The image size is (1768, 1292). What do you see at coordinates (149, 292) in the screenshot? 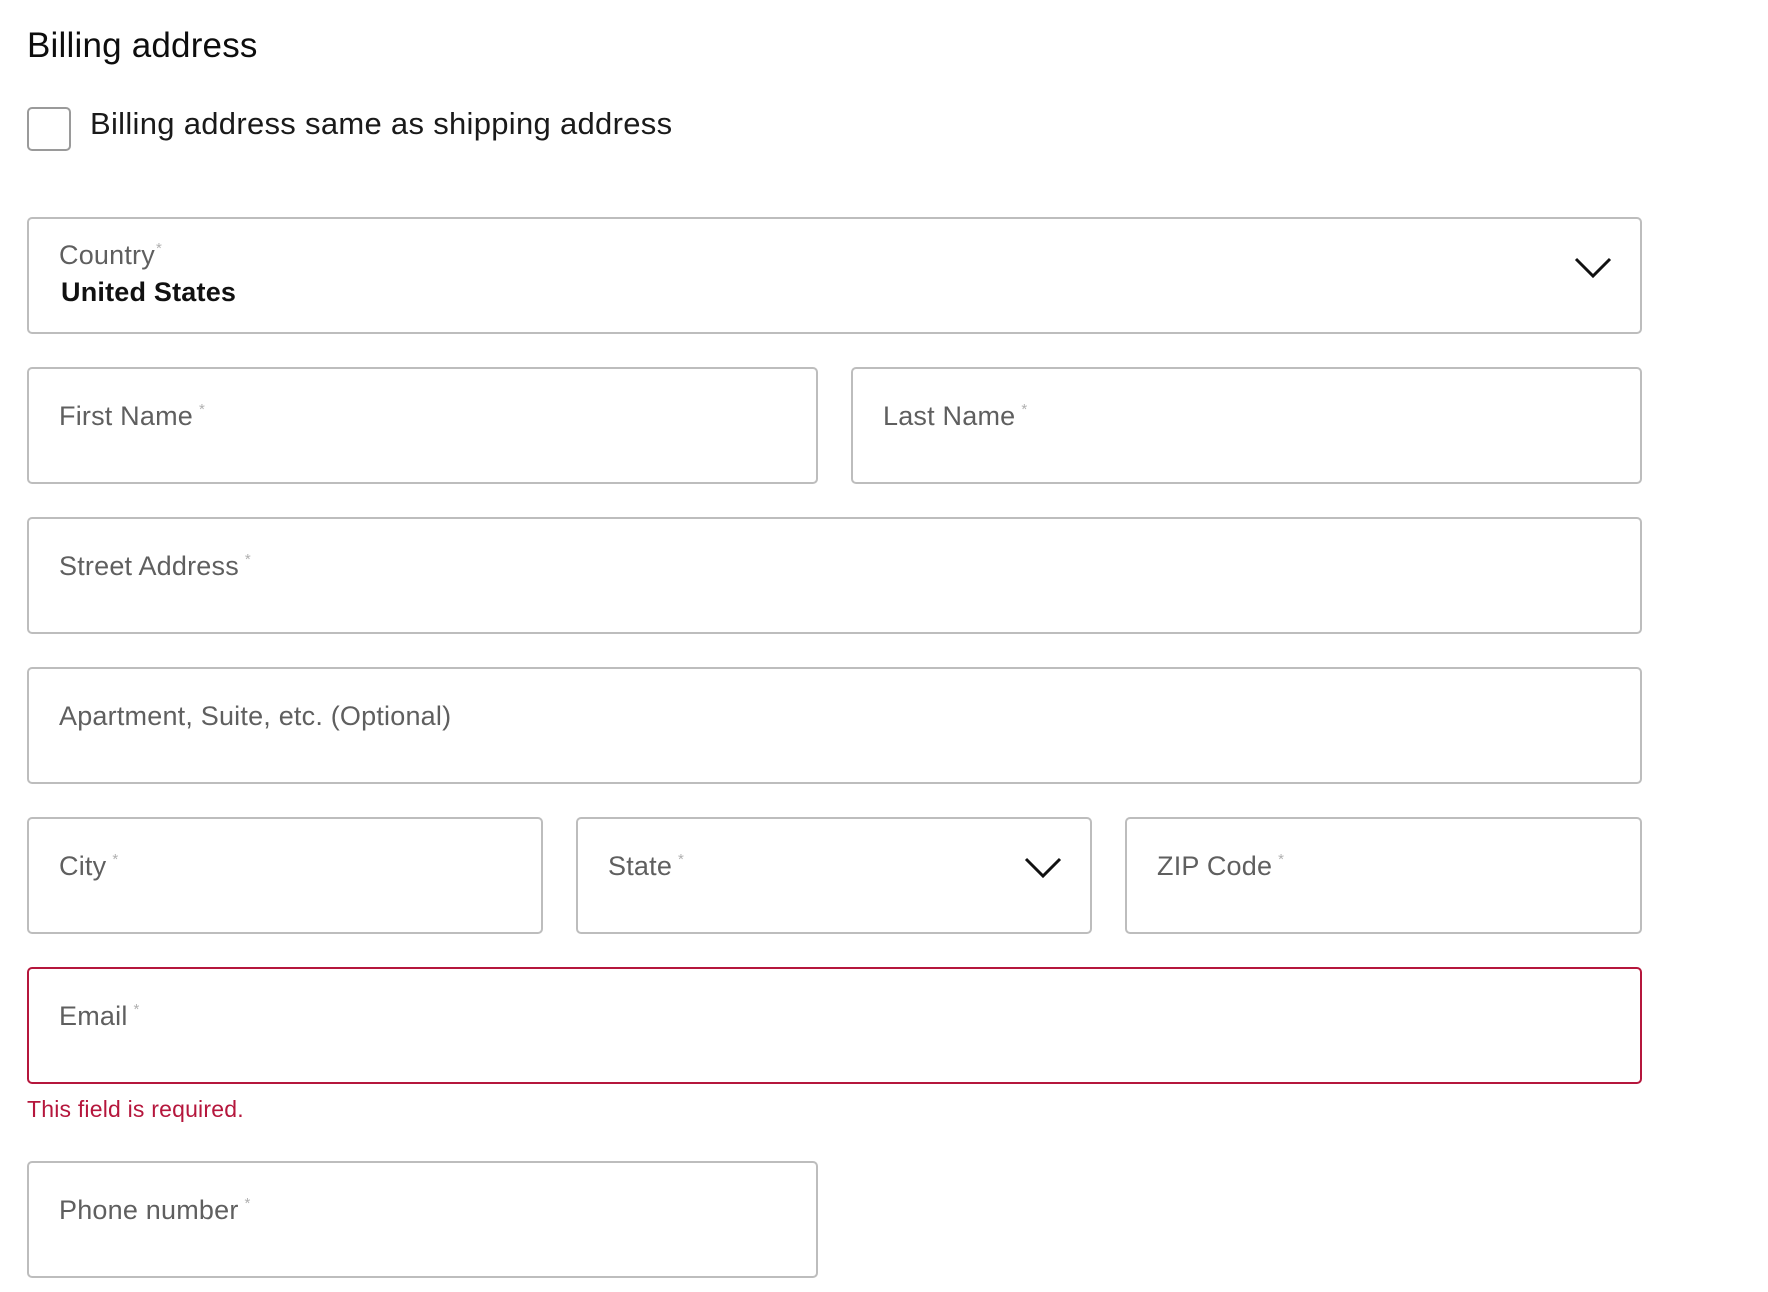
I see `country-value: United States` at bounding box center [149, 292].